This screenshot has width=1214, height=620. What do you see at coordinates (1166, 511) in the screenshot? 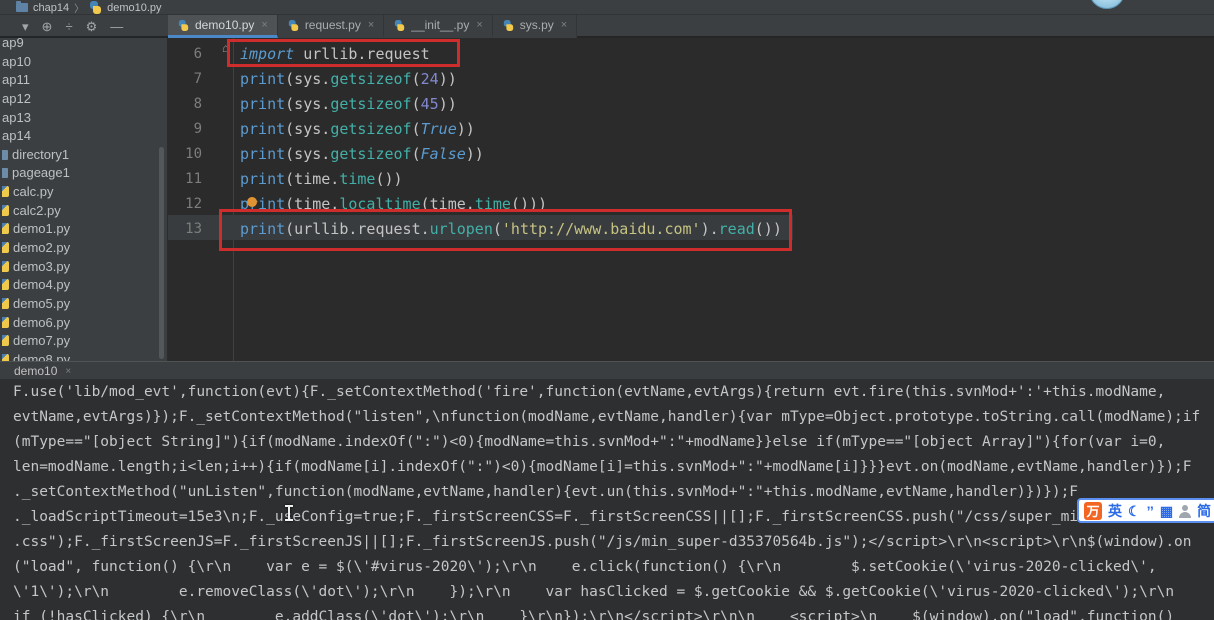
I see `ime-keyboard-icon: ▦` at bounding box center [1166, 511].